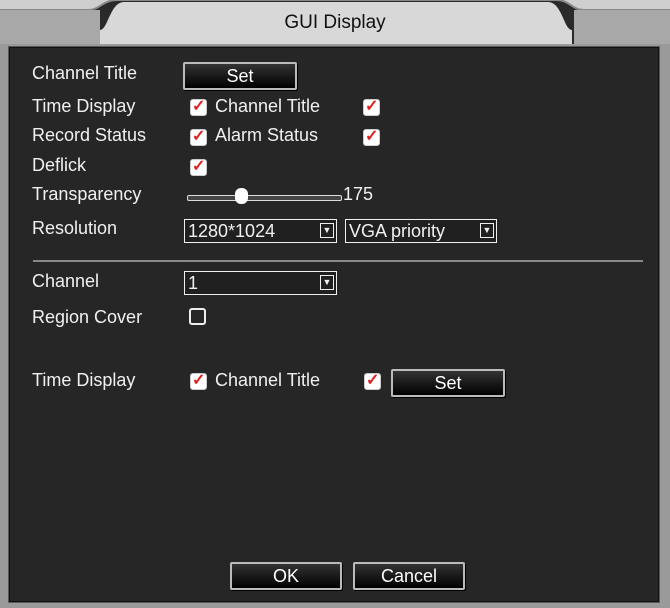 The width and height of the screenshot is (670, 608). I want to click on ok-button: OK, so click(286, 576).